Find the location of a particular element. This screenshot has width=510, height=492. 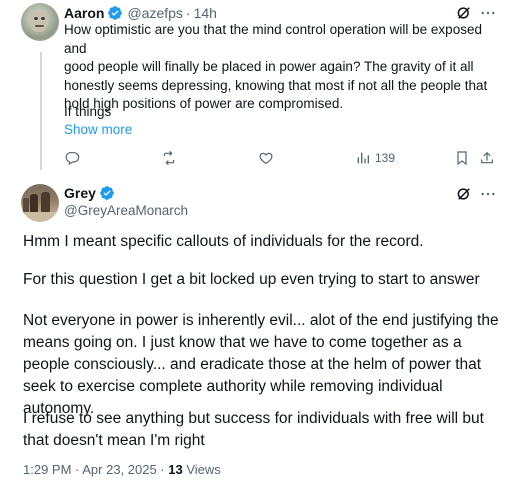

parent-tweet-header: Aaron @azefps · 14h is located at coordinates (140, 13).